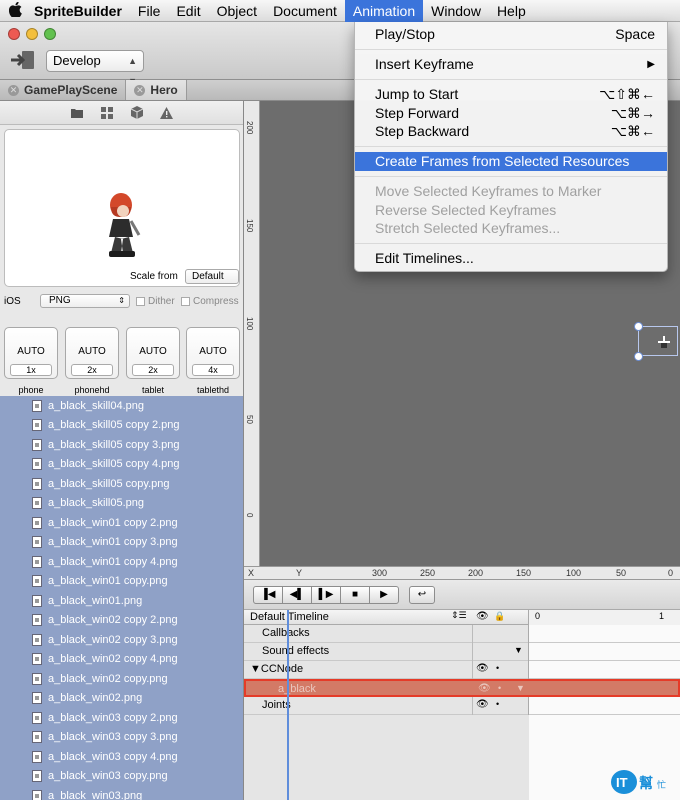  What do you see at coordinates (511, 94) in the screenshot?
I see `menu-item-jump-to-start: Jump to Start ⌥⇧⌘←` at bounding box center [511, 94].